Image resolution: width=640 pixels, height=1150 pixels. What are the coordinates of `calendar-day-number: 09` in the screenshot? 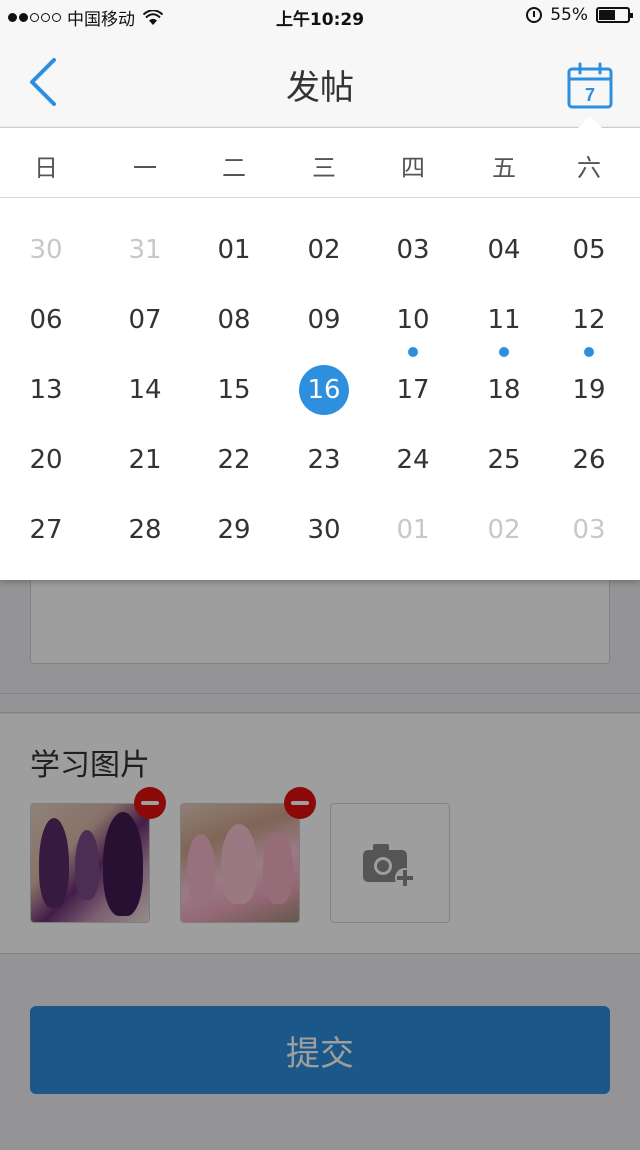 It's located at (324, 320).